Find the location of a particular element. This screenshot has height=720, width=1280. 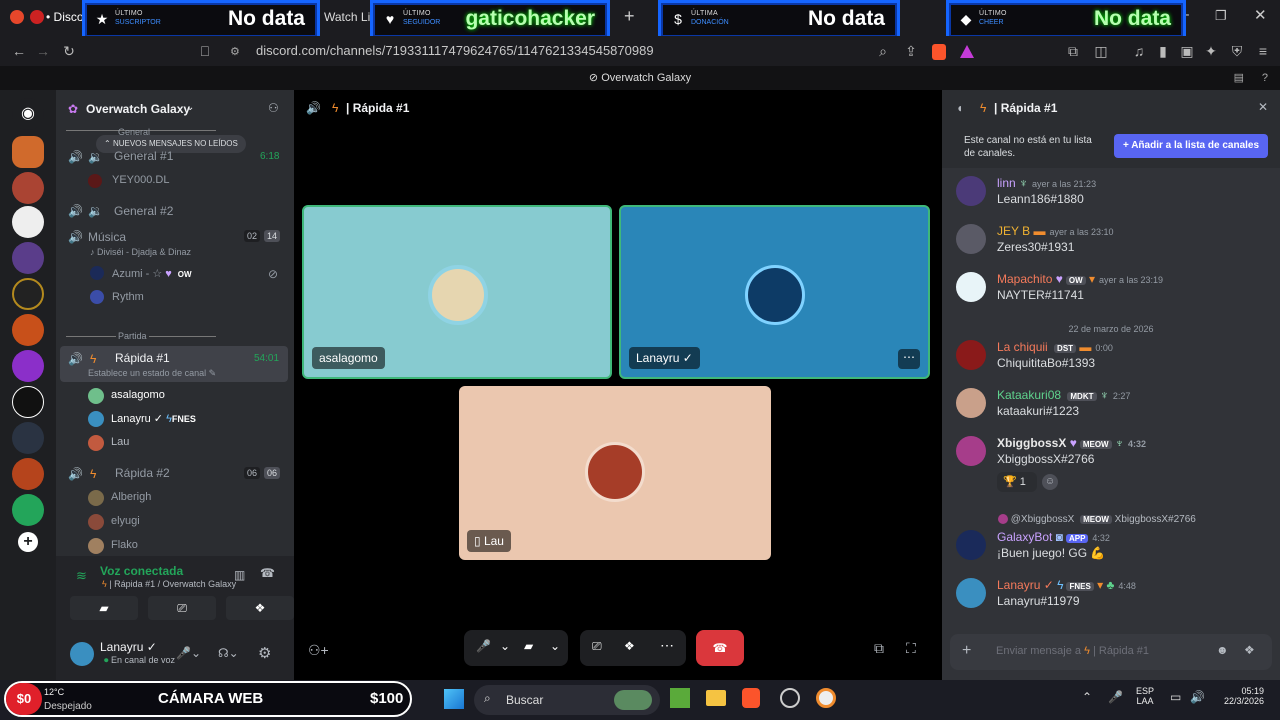

new-tab-icon: + is located at coordinates (629, 16).